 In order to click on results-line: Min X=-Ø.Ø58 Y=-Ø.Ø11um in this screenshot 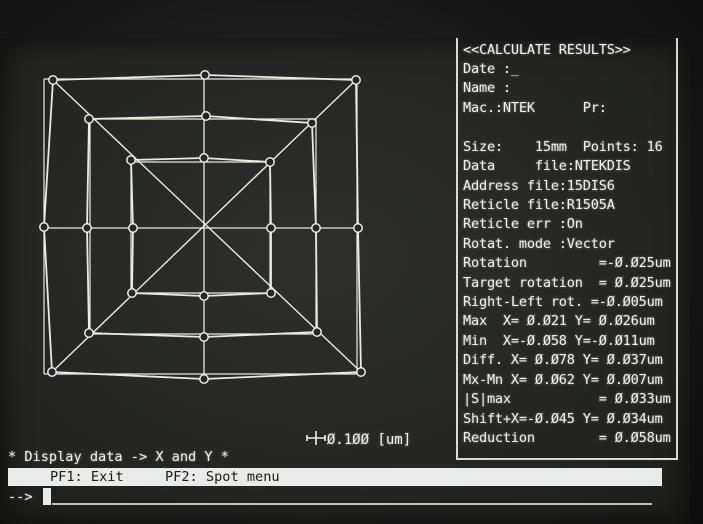, I will do `click(559, 340)`.